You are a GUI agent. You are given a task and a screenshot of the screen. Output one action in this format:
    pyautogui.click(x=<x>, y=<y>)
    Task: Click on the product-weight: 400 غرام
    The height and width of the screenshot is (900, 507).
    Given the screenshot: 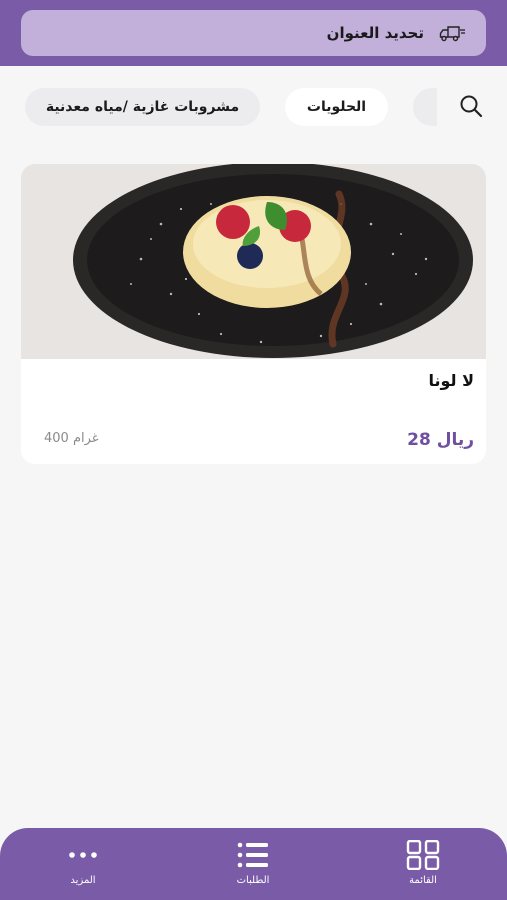 What is the action you would take?
    pyautogui.click(x=71, y=438)
    